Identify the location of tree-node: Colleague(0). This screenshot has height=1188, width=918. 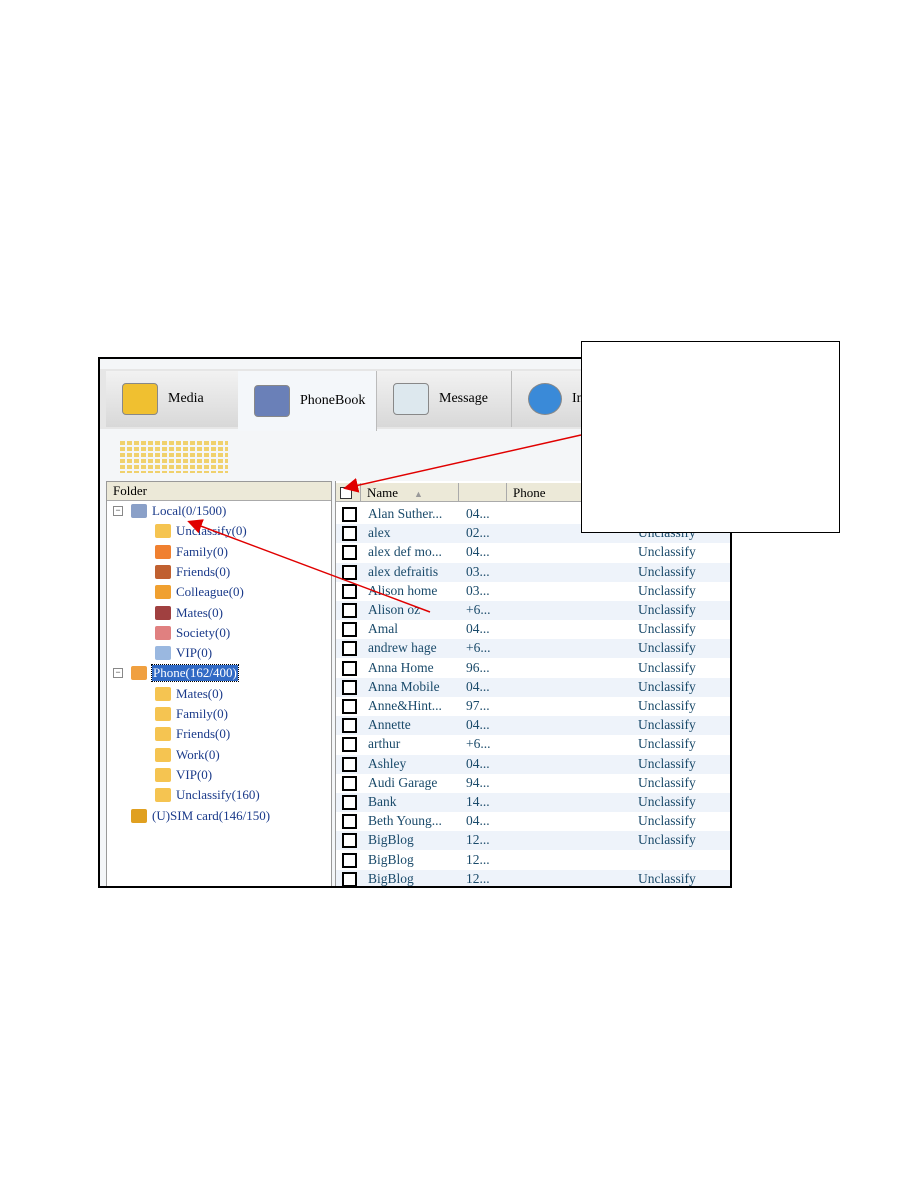
(199, 592).